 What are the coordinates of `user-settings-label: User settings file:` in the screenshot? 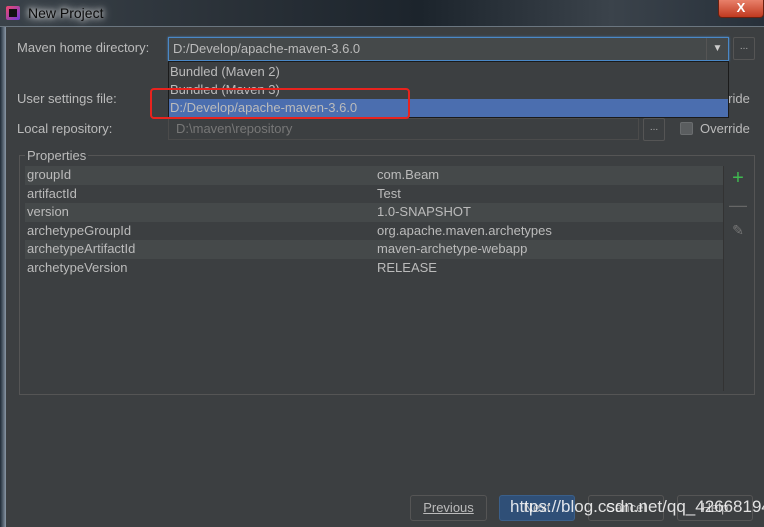 It's located at (67, 98).